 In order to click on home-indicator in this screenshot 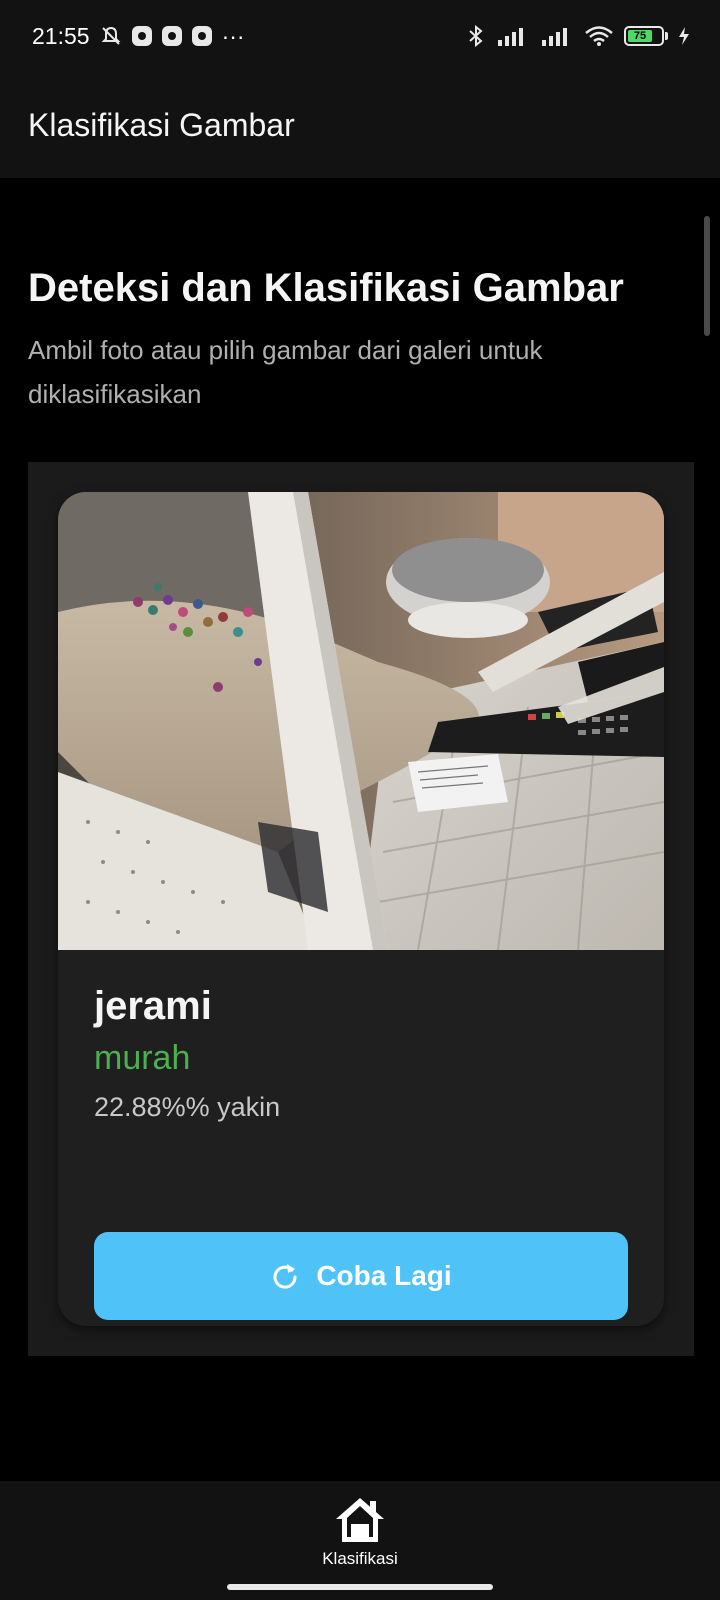, I will do `click(360, 1587)`.